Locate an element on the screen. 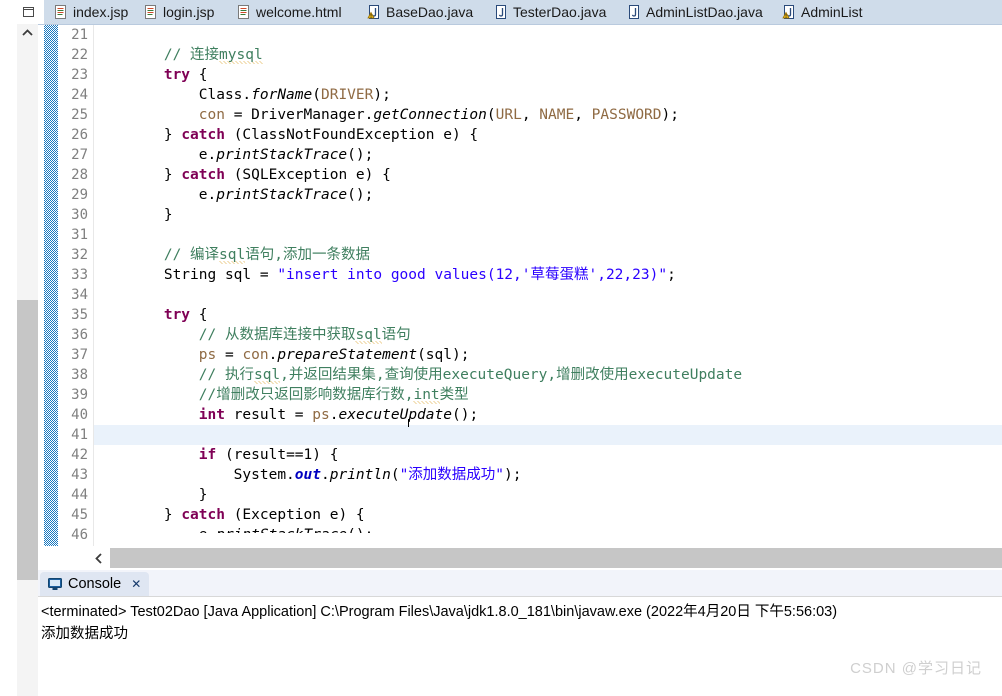  code-token: int is located at coordinates (426, 395).